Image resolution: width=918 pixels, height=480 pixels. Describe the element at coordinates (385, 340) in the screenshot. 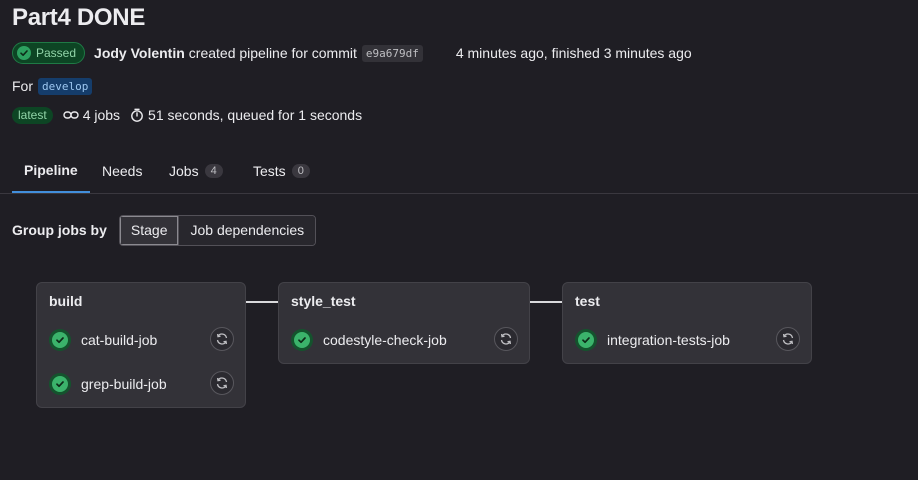

I see `job-name: codestyle-check-job` at that location.